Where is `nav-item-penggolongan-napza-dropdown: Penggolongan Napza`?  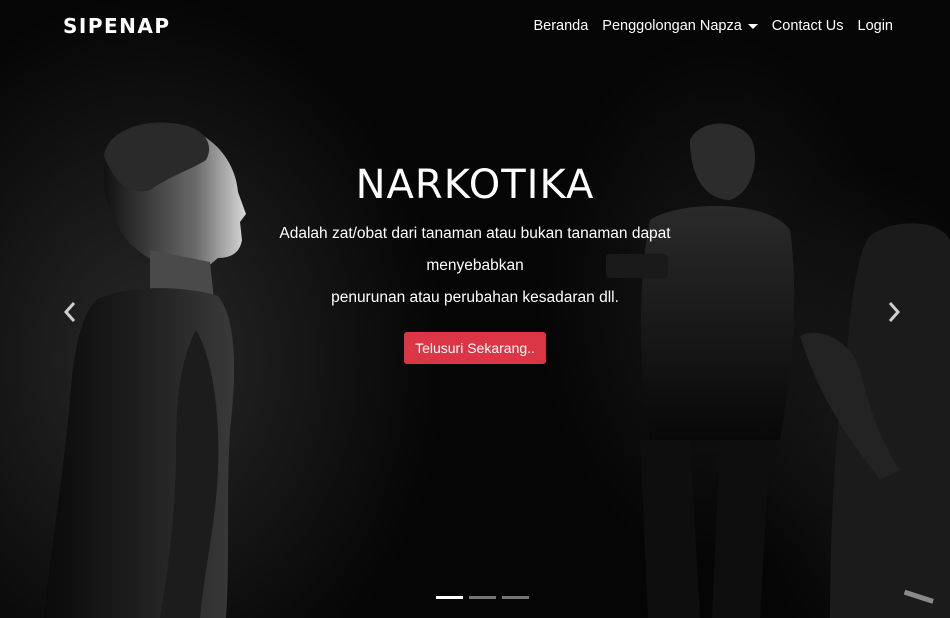
nav-item-penggolongan-napza-dropdown: Penggolongan Napza is located at coordinates (680, 26).